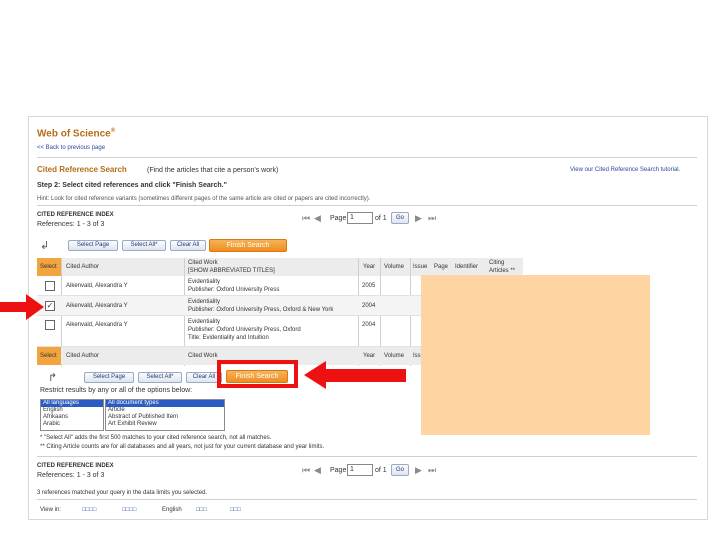 This screenshot has height=540, width=720. What do you see at coordinates (369, 286) in the screenshot?
I see `row-year: 2005` at bounding box center [369, 286].